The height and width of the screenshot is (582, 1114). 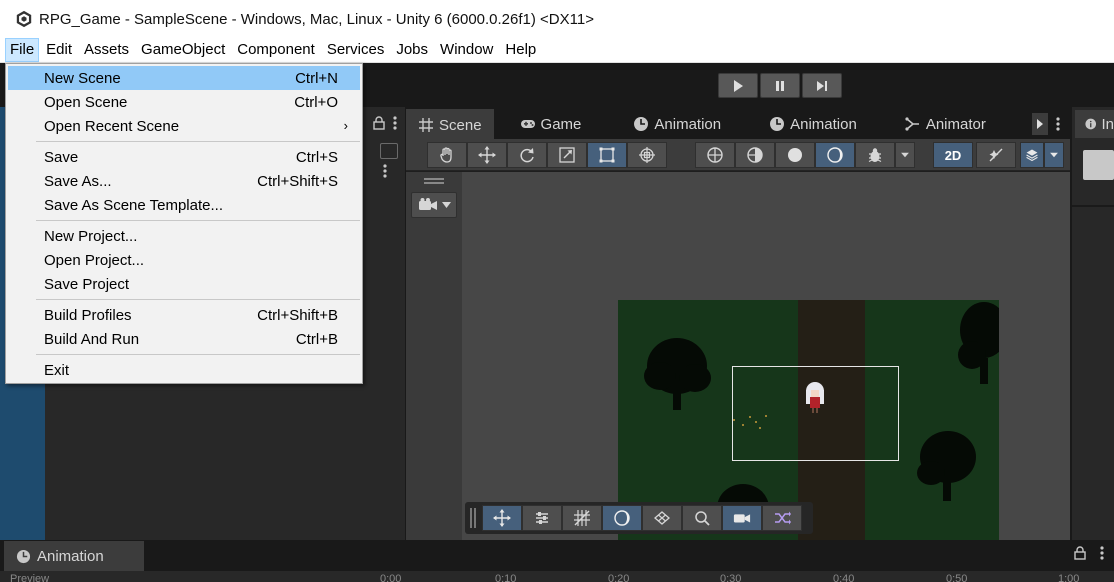 What do you see at coordinates (391, 577) in the screenshot?
I see `timeline-tick: 0:00` at bounding box center [391, 577].